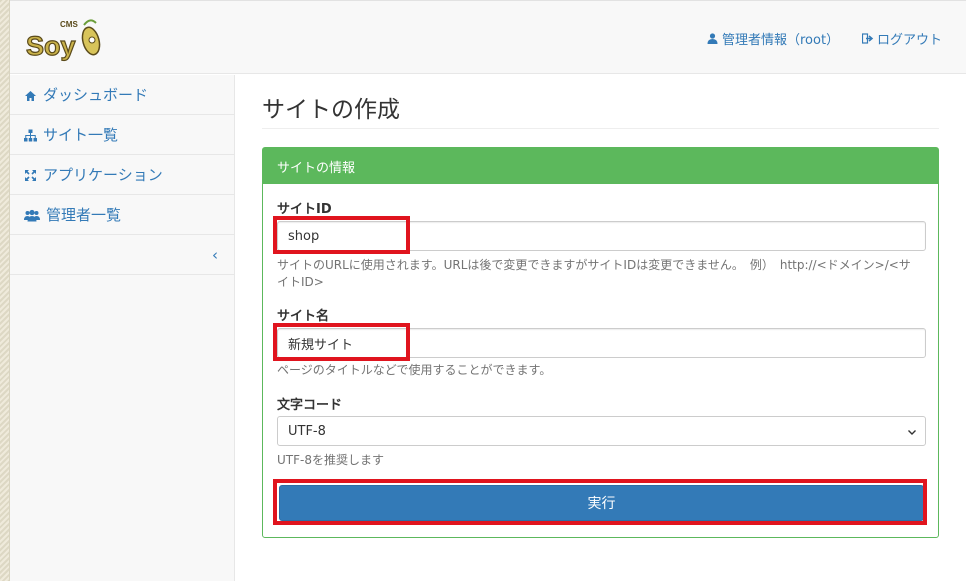 The image size is (966, 581). Describe the element at coordinates (122, 255) in the screenshot. I see `sidebar-collapse-button: ‹` at that location.